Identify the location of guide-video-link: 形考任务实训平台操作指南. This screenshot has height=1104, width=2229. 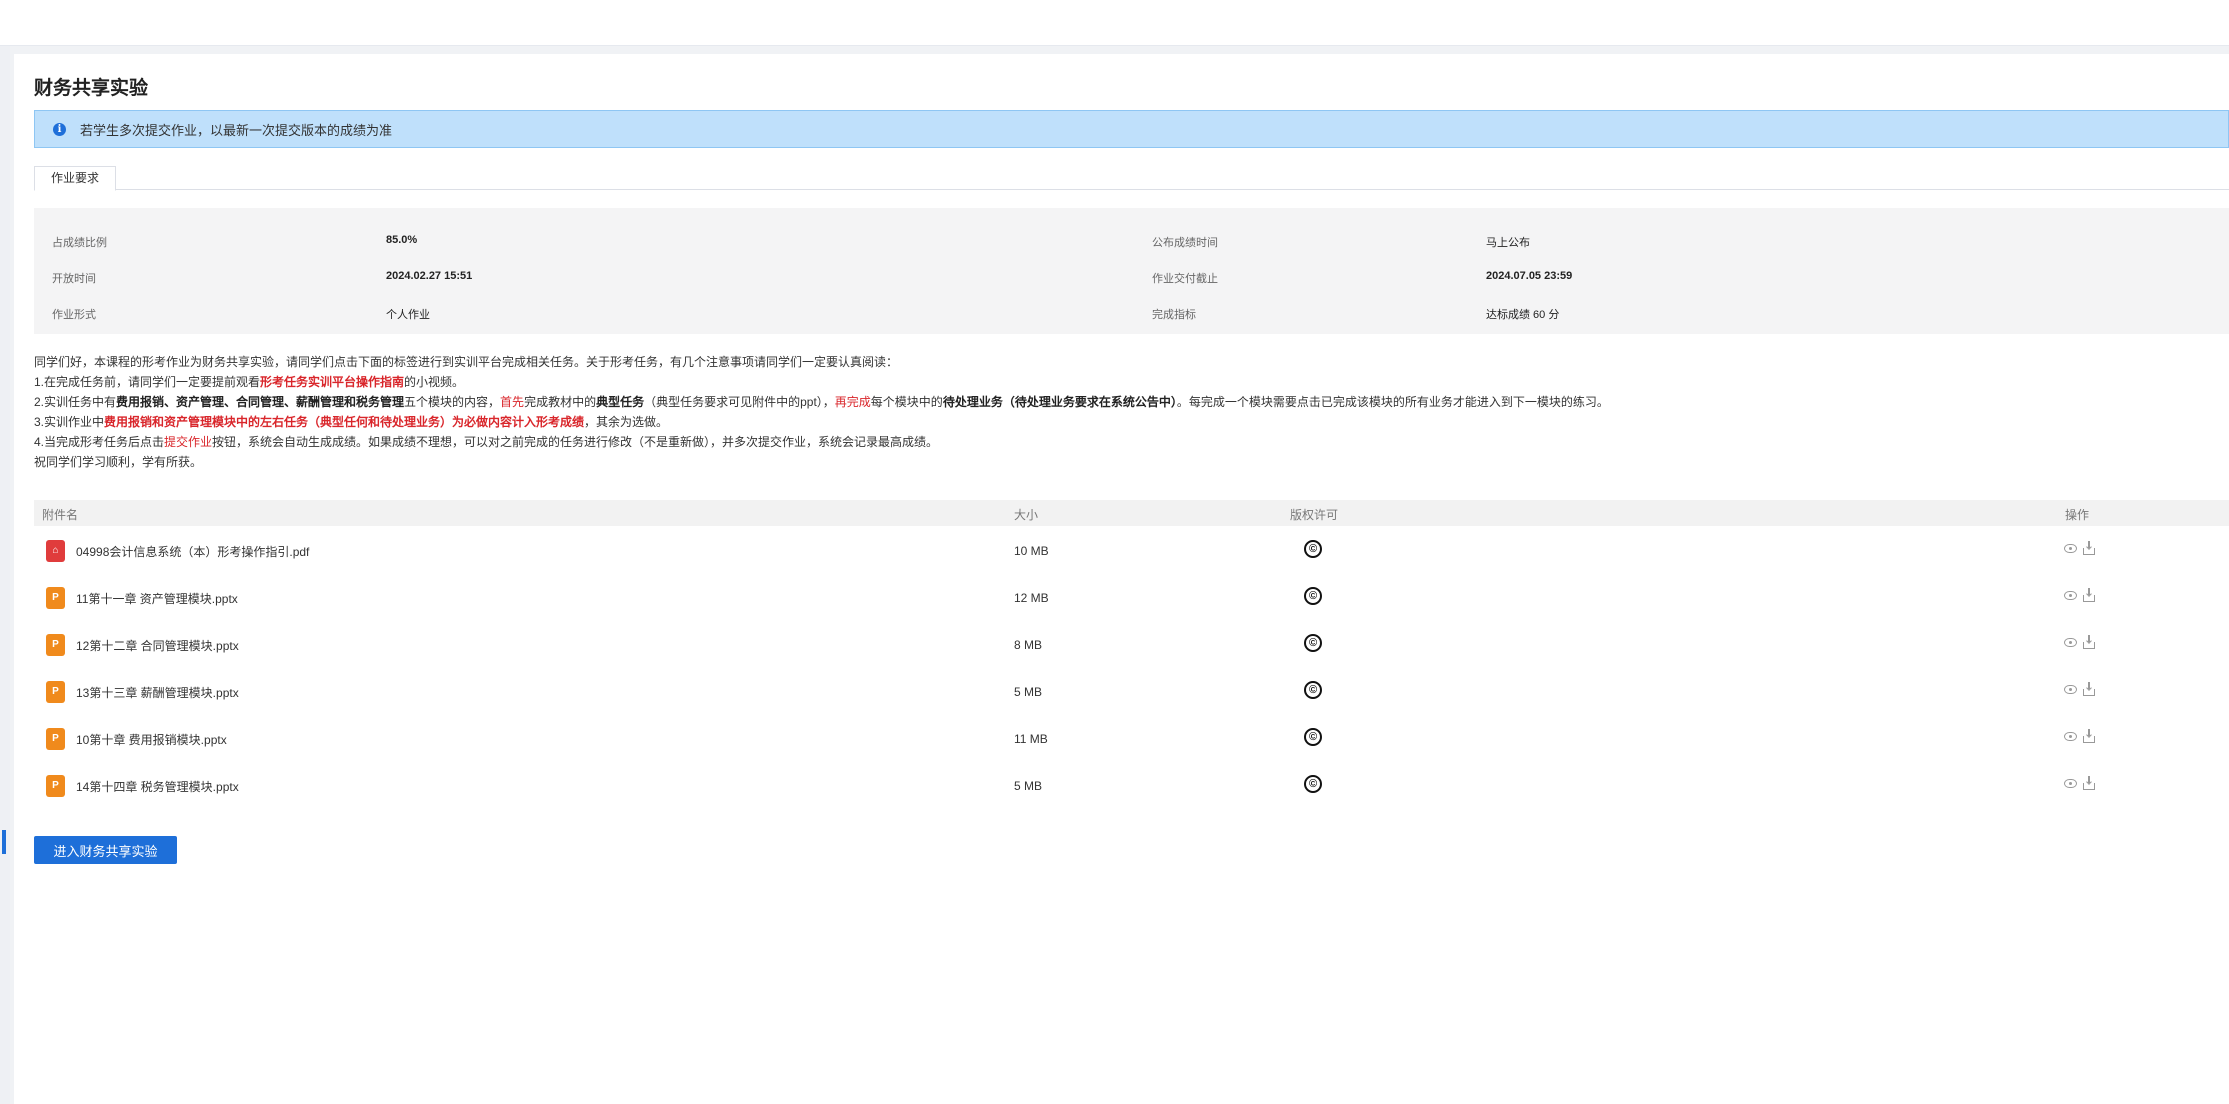
(332, 382).